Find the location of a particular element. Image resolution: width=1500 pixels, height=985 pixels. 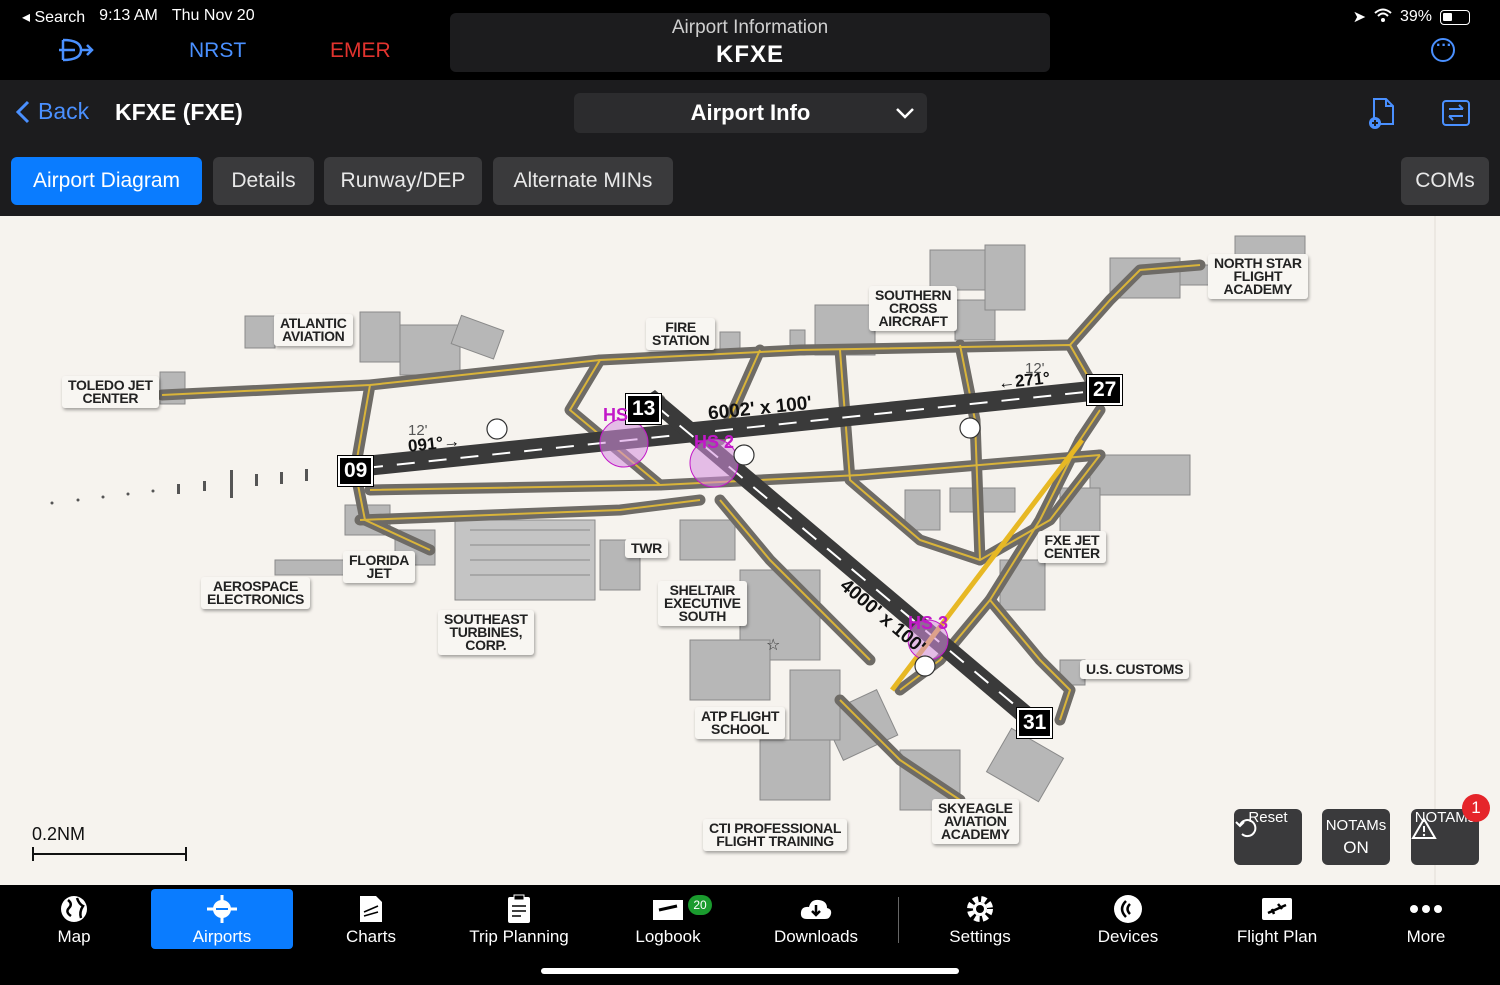

runway-09-elevation: 12' is located at coordinates (418, 430).